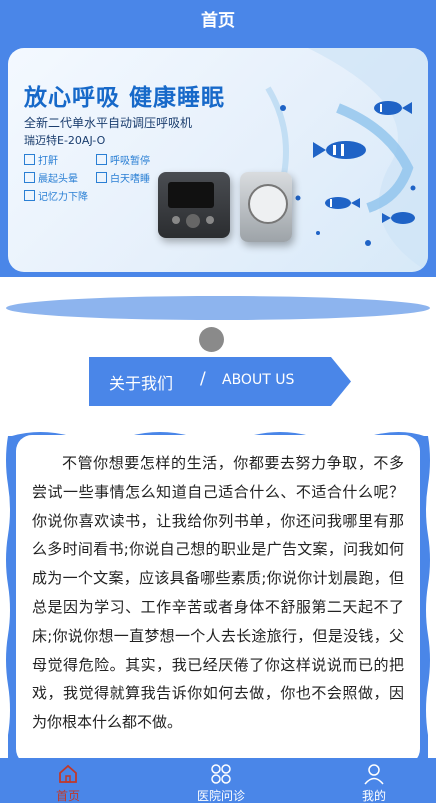 The width and height of the screenshot is (436, 803). What do you see at coordinates (373, 796) in the screenshot?
I see `nav-label-profile: 我的` at bounding box center [373, 796].